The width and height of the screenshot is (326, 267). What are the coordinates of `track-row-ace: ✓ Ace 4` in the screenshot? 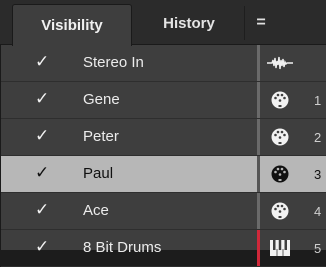 It's located at (163, 211).